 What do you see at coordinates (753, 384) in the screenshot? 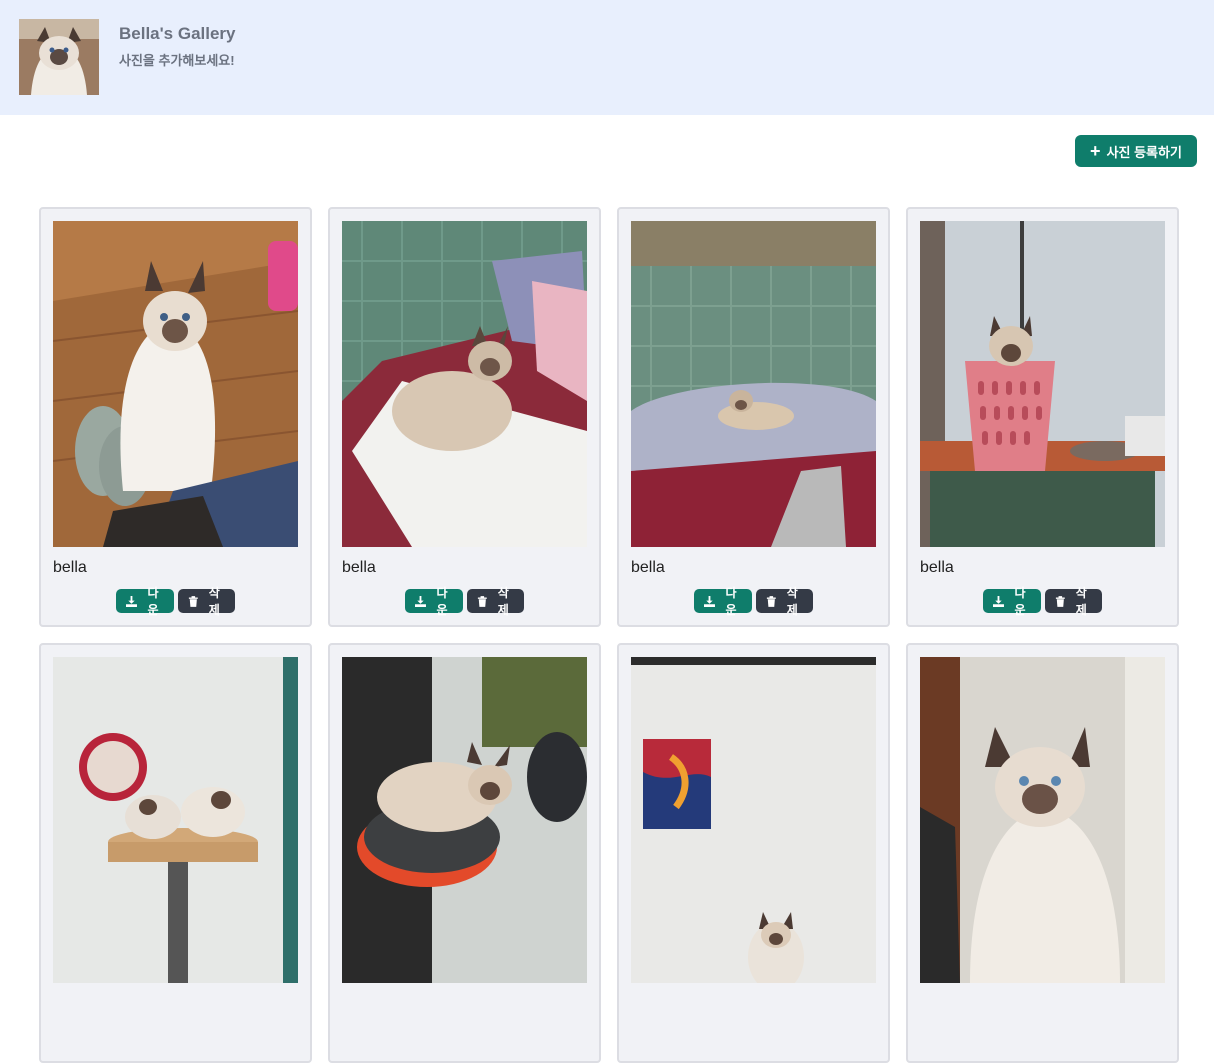
I see `photo-cat-on-blanket` at bounding box center [753, 384].